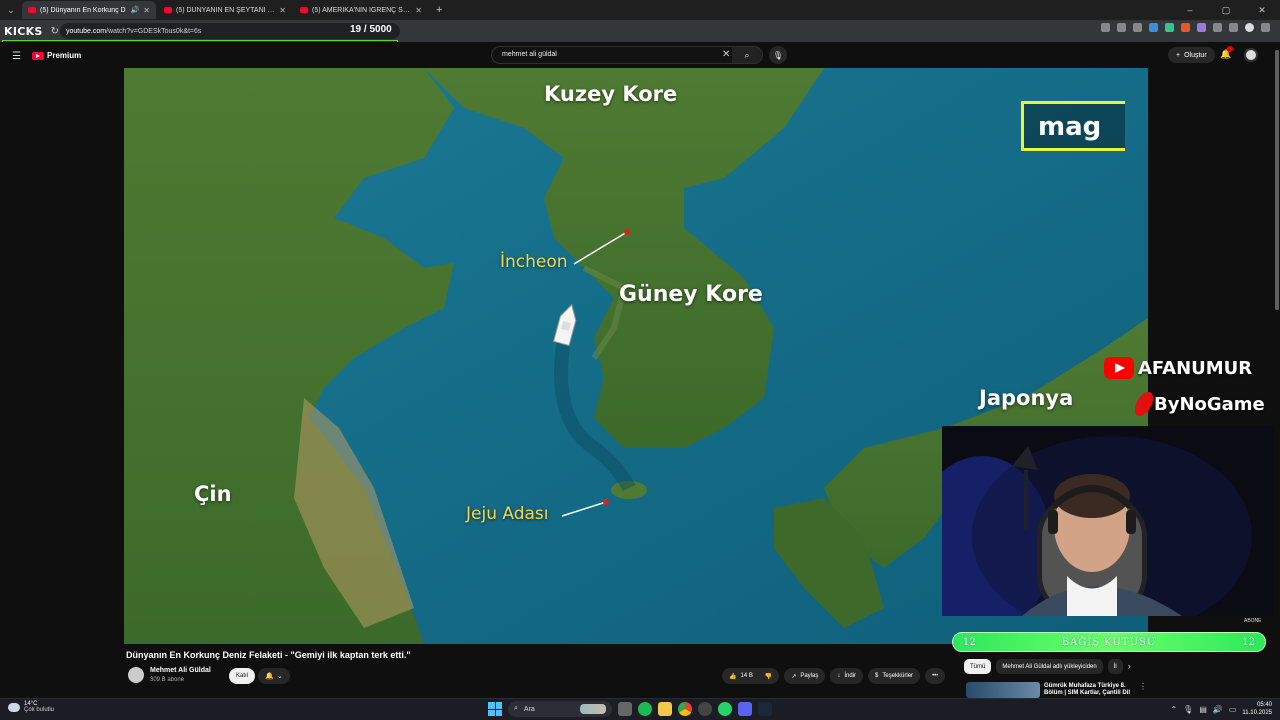  I want to click on profile-icon, so click(1249, 27).